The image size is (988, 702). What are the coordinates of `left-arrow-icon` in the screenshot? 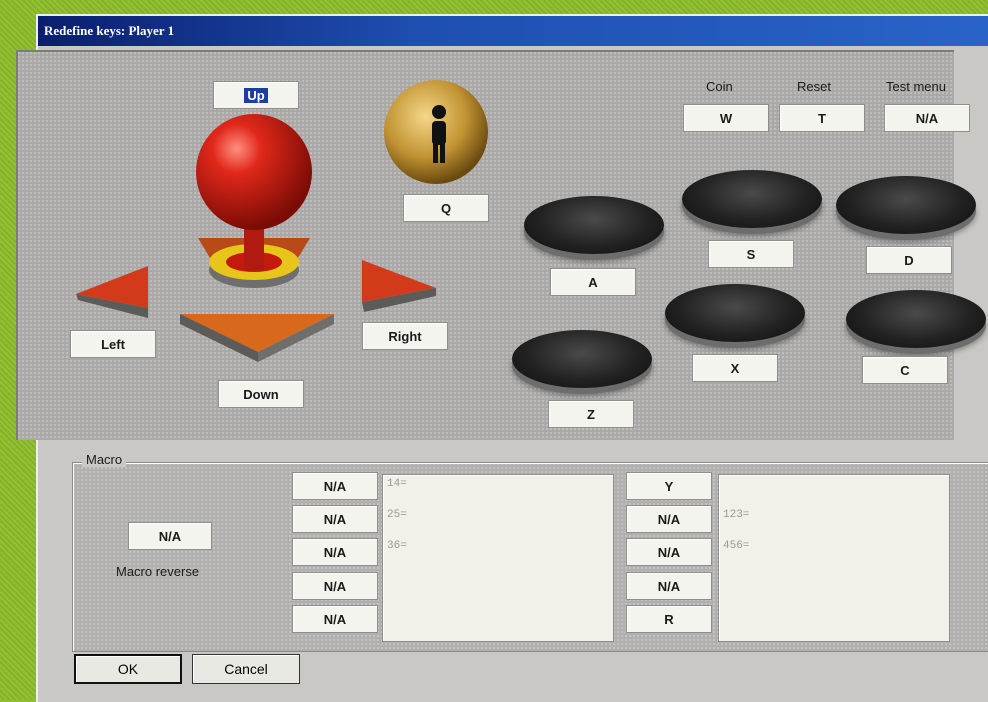 It's located at (113, 294).